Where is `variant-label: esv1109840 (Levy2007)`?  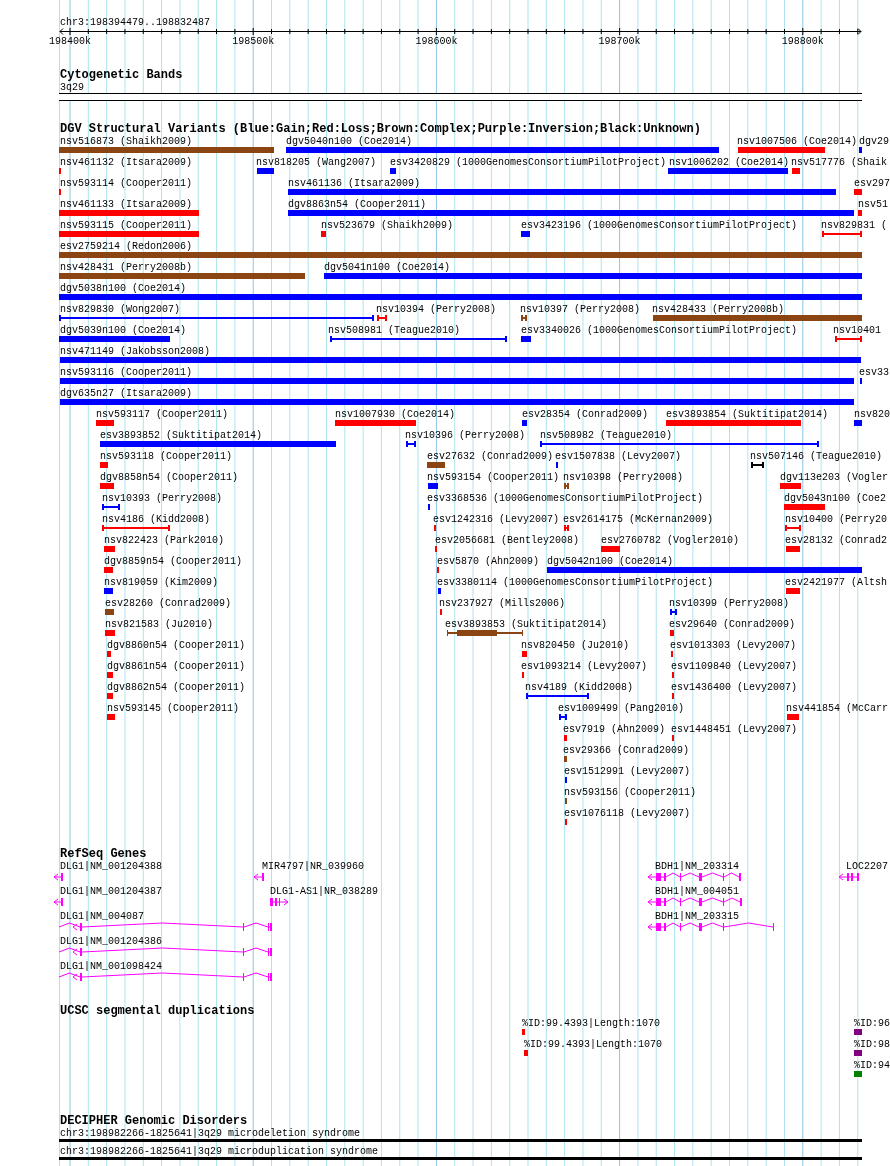
variant-label: esv1109840 (Levy2007) is located at coordinates (734, 666).